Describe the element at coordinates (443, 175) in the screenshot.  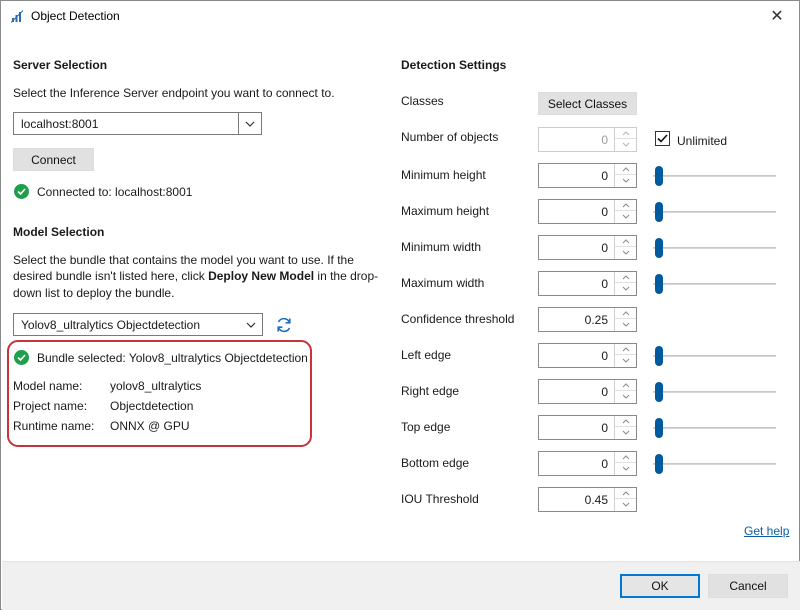
I see `minimum-height-label: Minimum height` at that location.